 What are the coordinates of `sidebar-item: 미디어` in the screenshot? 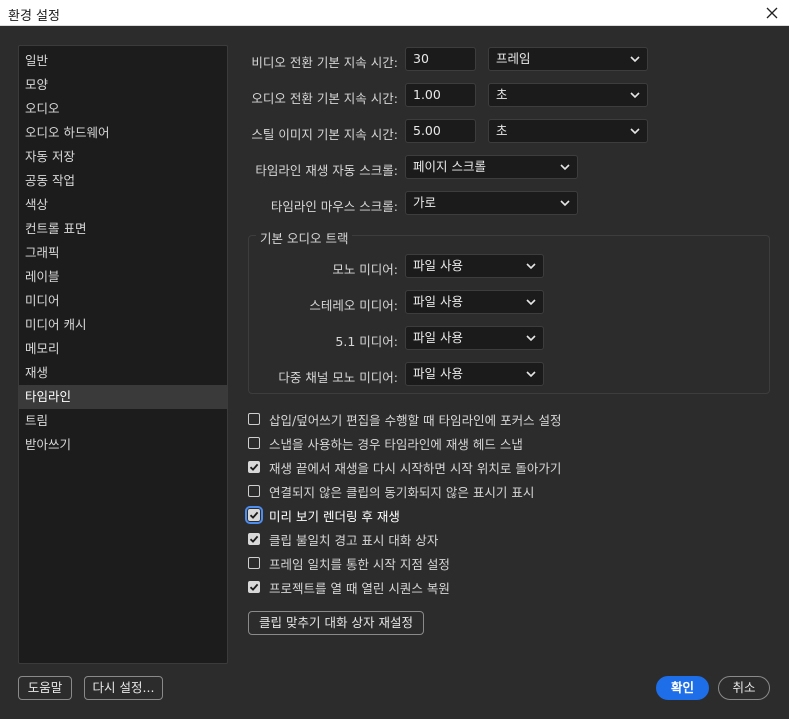 It's located at (123, 301).